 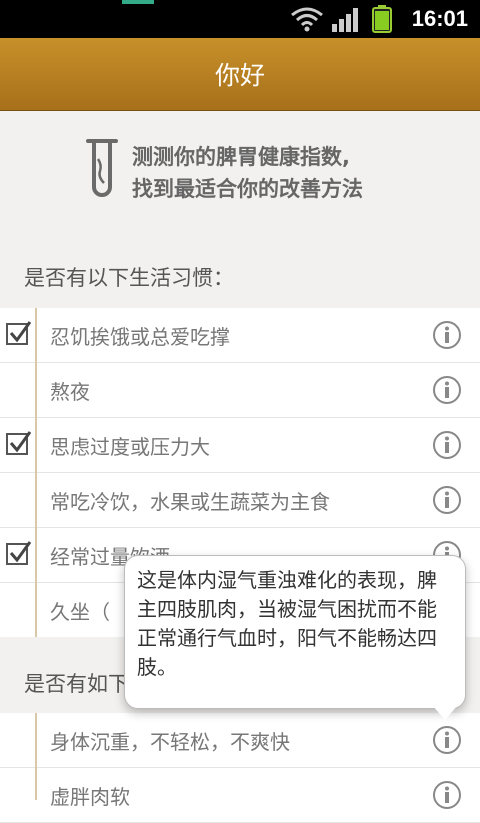 I want to click on list-item: 忍饥挨饿或总爱吃撑, so click(x=240, y=335).